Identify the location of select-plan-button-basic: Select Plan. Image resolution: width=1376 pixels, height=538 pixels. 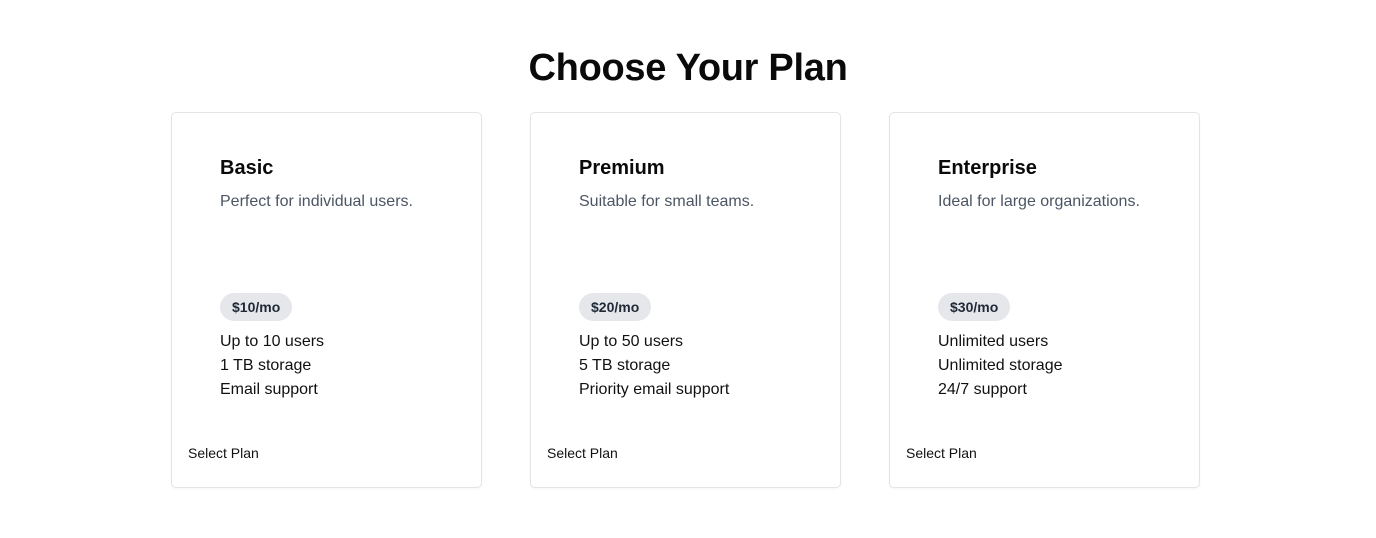
(223, 453).